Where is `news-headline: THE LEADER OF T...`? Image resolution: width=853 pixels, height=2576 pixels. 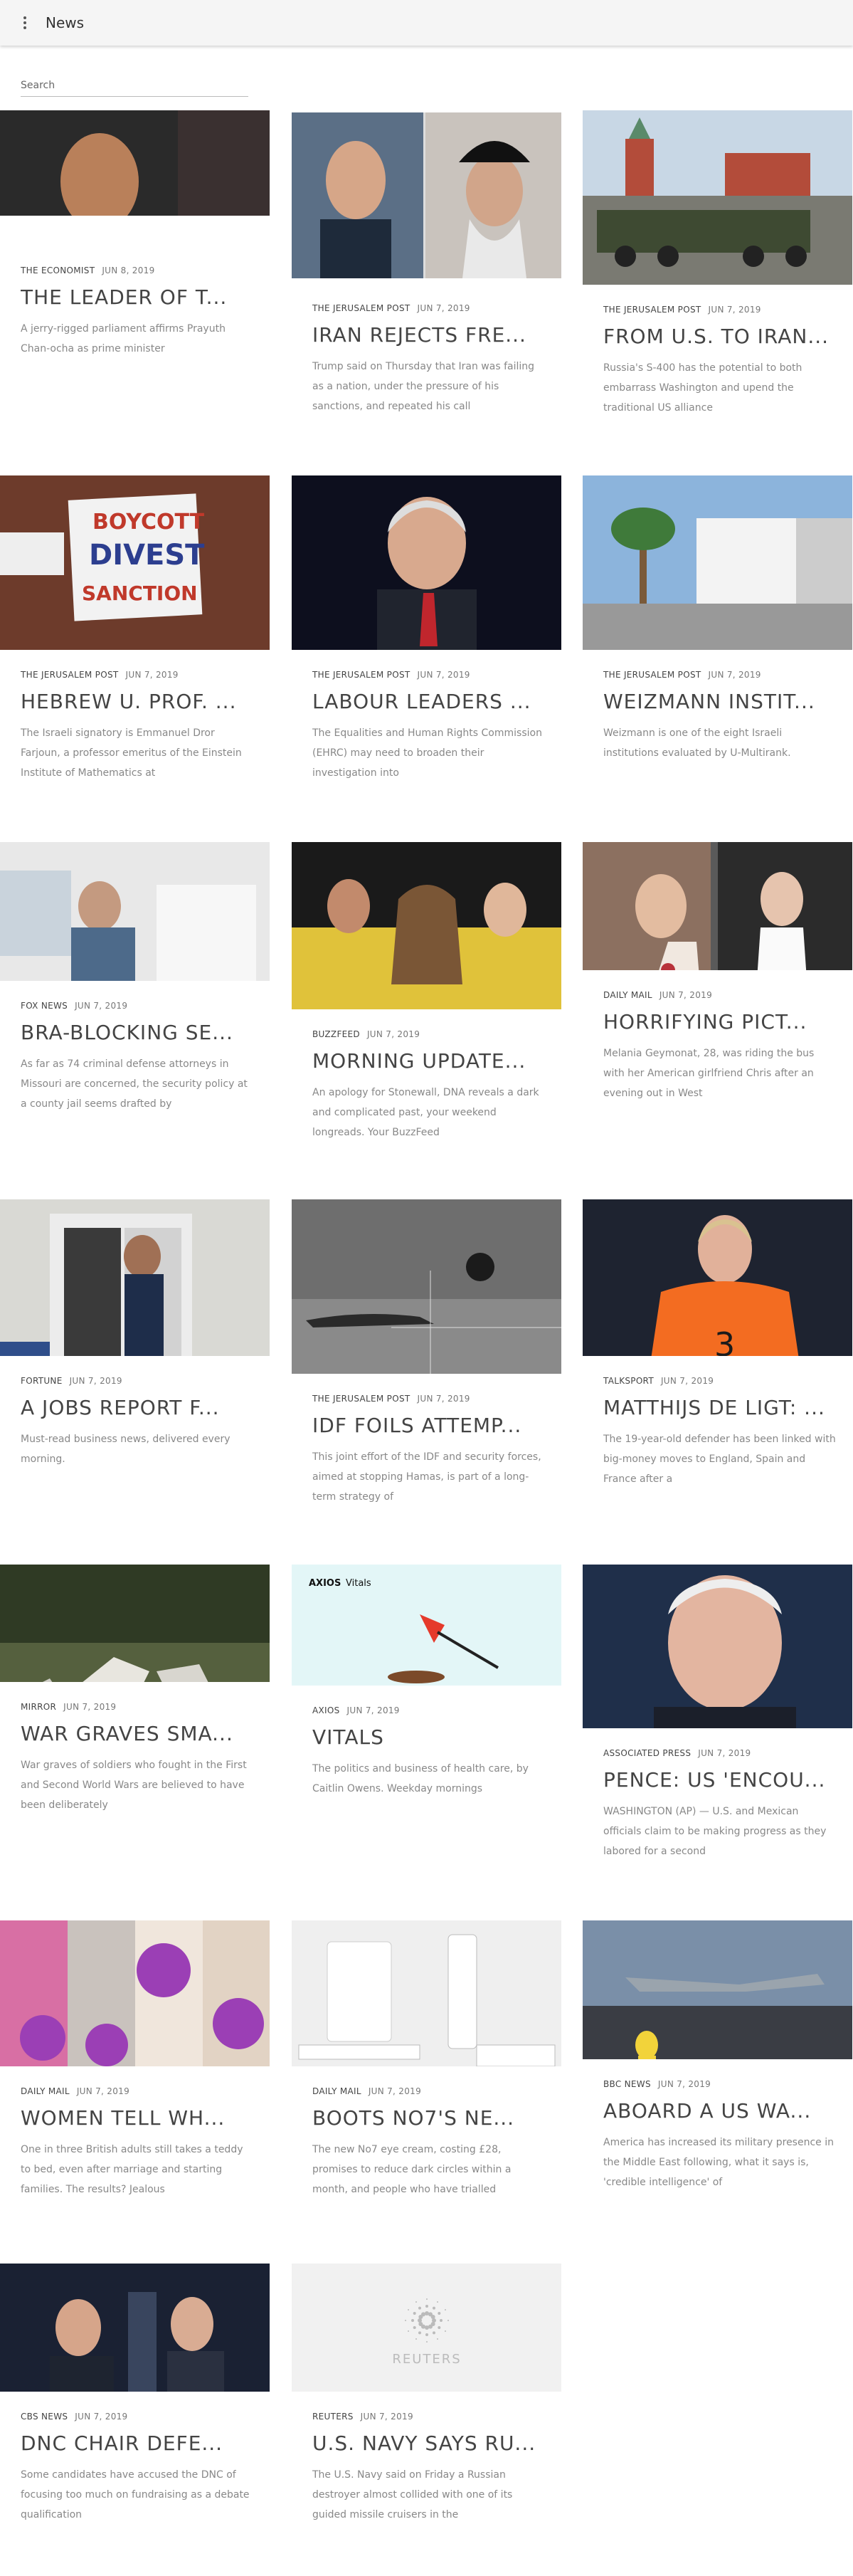 news-headline: THE LEADER OF T... is located at coordinates (146, 297).